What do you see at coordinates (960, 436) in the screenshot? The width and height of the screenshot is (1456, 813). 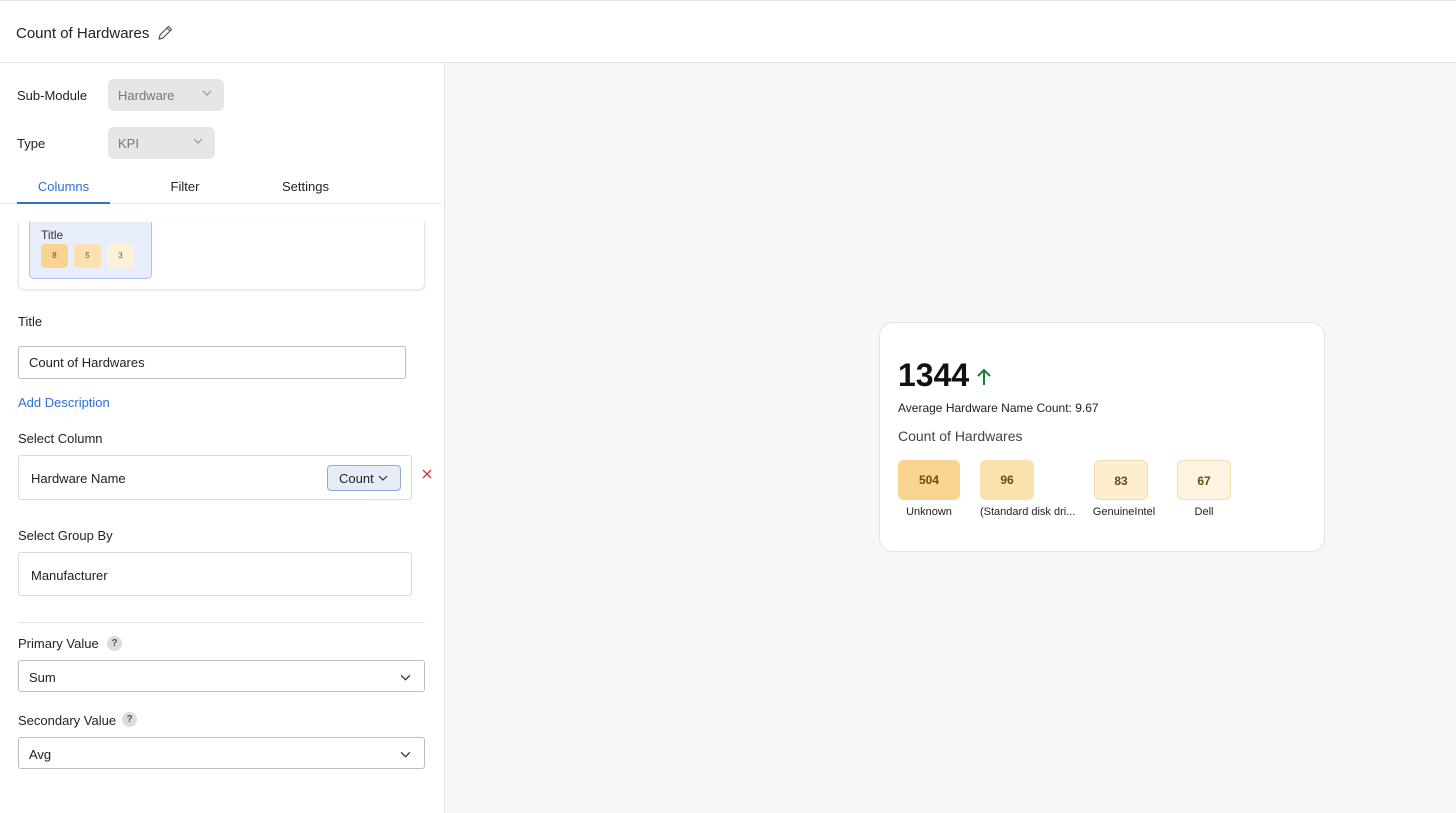 I see `kpi-title: Count of Hardwares` at bounding box center [960, 436].